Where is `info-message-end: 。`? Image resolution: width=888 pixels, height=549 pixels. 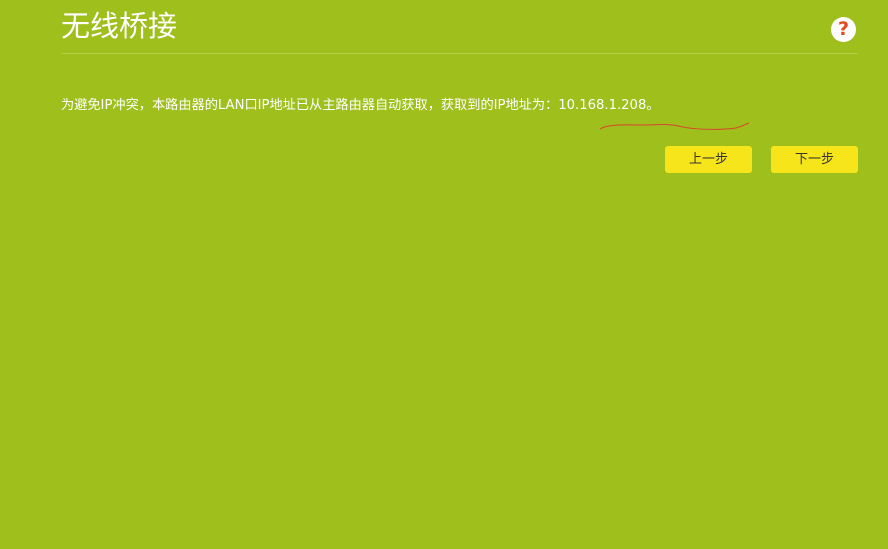
info-message-end: 。 is located at coordinates (653, 105).